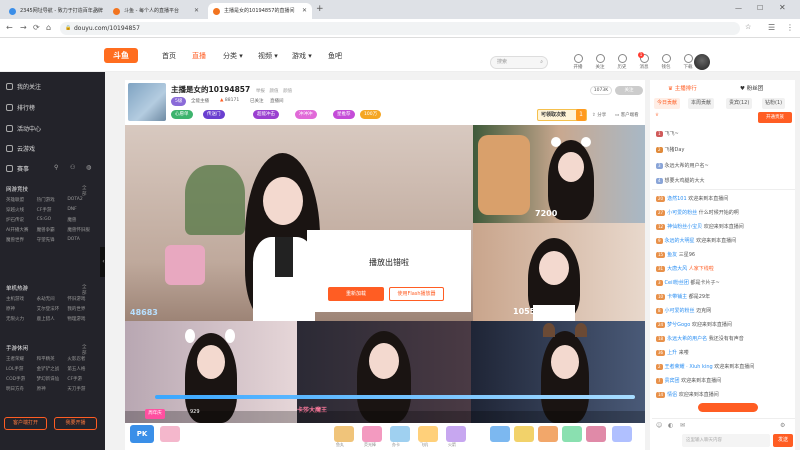 This screenshot has width=800, height=450. What do you see at coordinates (52, 379) in the screenshot?
I see `game-link: 梦幻新诛仙` at bounding box center [52, 379].